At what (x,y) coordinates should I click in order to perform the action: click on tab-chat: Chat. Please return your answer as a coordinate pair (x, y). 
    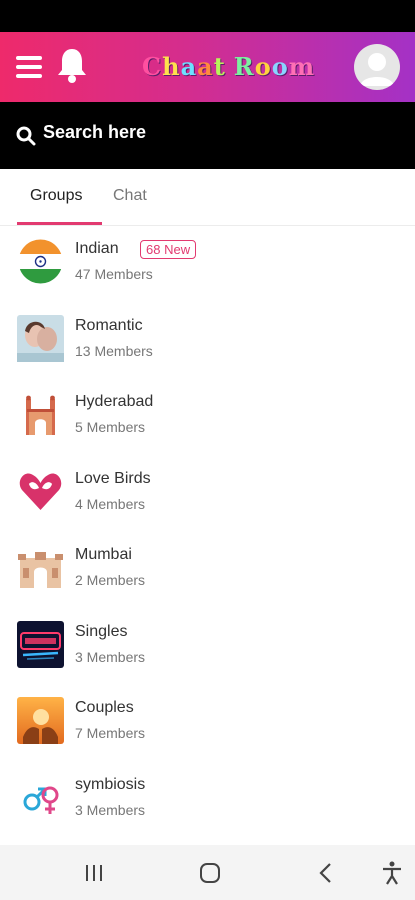
    Looking at the image, I should click on (130, 196).